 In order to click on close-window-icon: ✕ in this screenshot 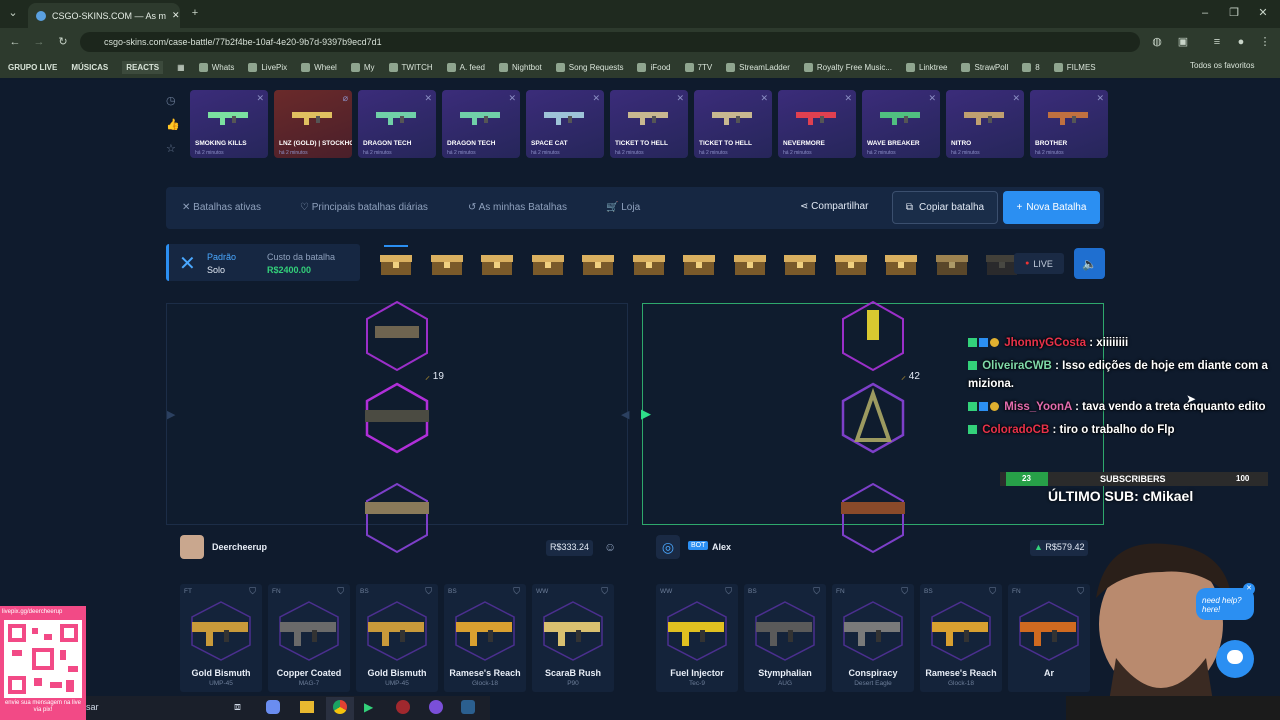, I will do `click(1263, 13)`.